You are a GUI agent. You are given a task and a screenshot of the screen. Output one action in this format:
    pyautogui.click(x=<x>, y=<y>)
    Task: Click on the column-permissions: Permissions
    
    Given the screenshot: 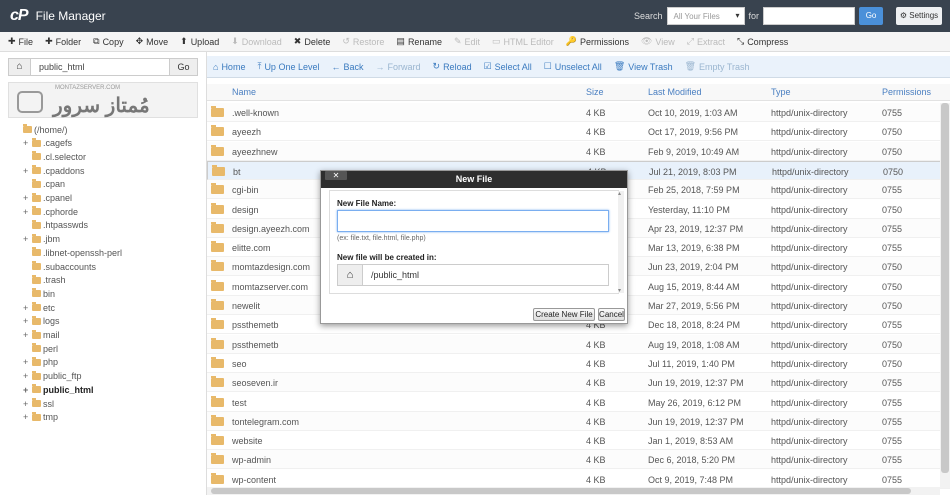 What is the action you would take?
    pyautogui.click(x=906, y=92)
    